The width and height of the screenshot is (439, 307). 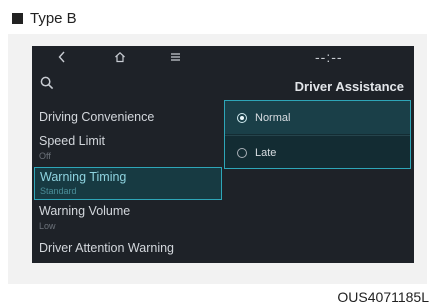 I want to click on option-late: Late, so click(x=317, y=152).